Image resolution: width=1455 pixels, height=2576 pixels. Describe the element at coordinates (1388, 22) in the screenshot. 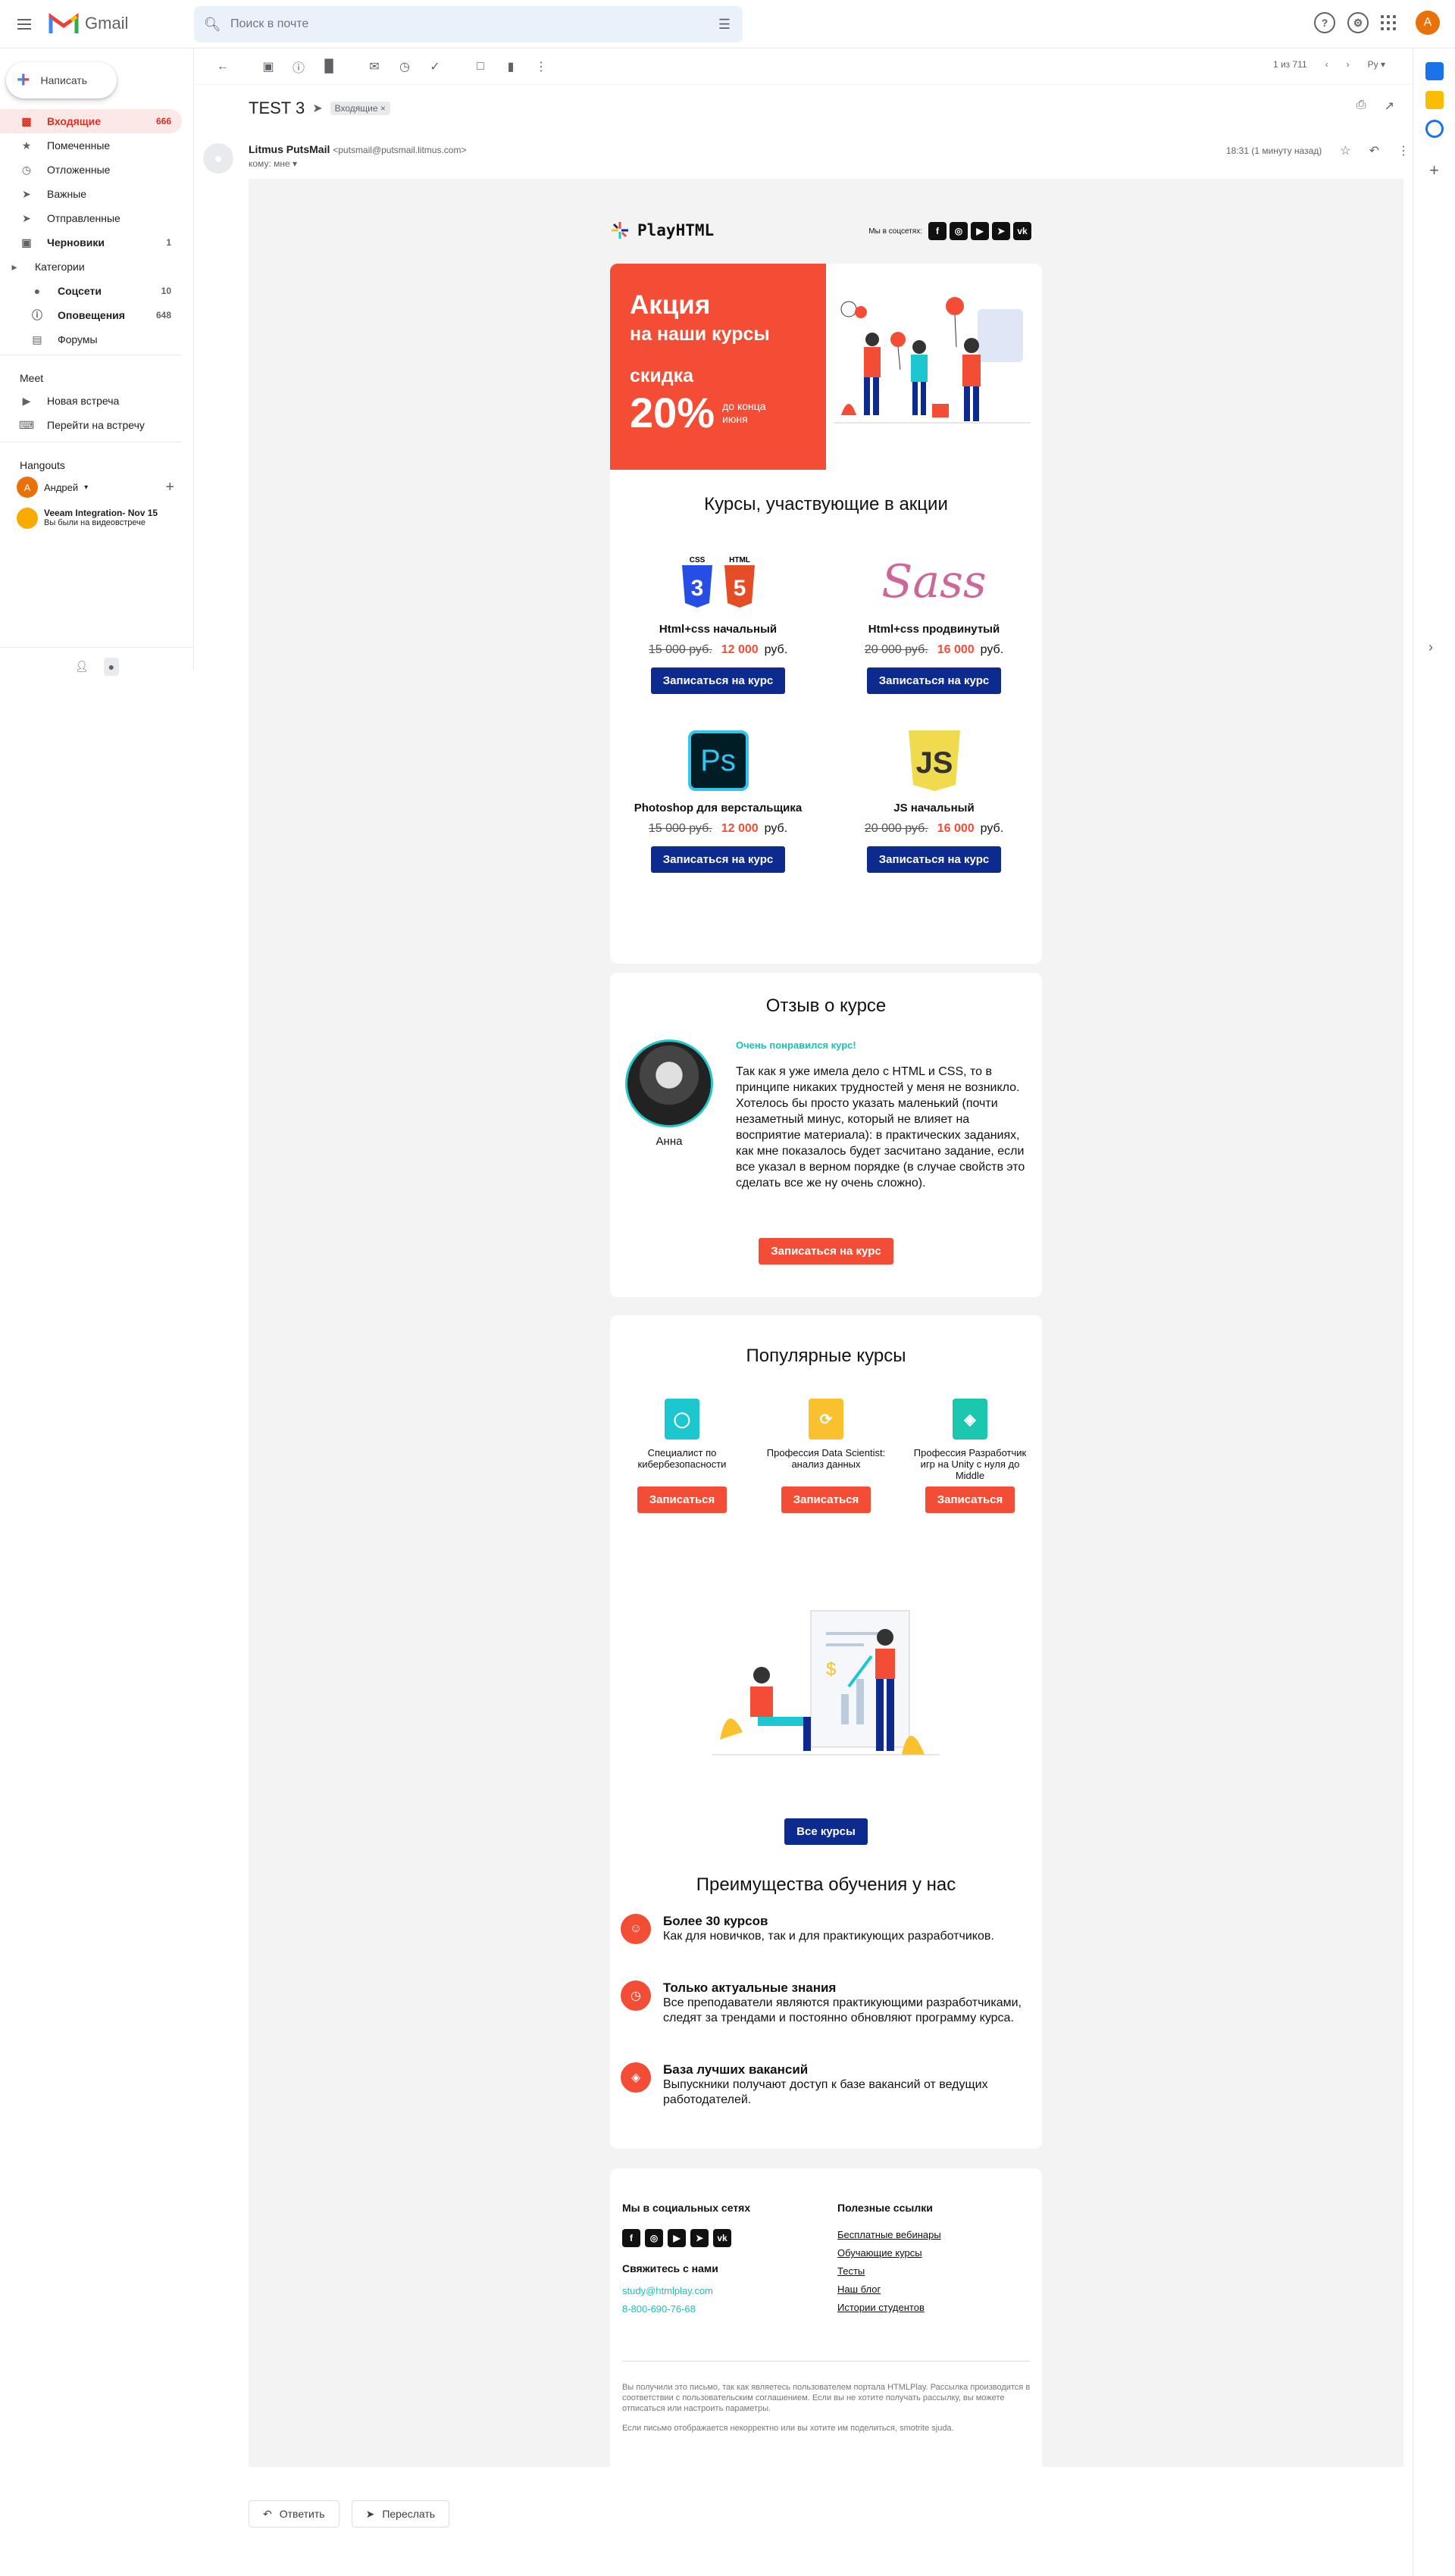

I see `apps-grid-icon` at that location.